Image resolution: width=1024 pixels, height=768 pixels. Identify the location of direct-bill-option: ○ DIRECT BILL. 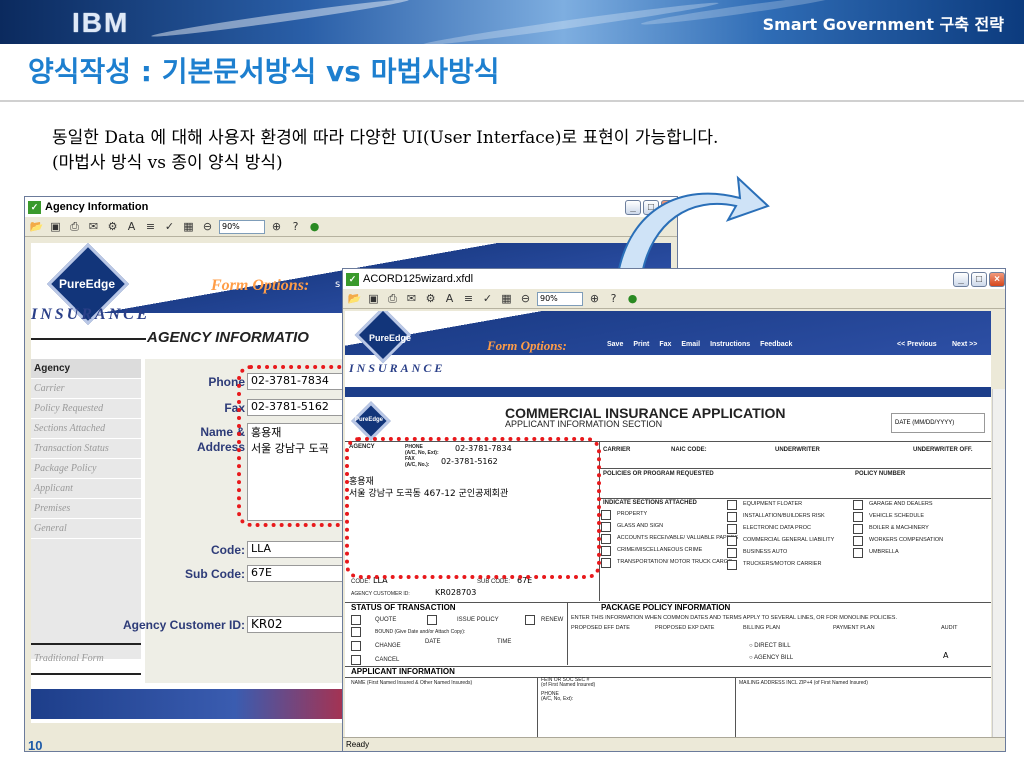
(770, 646).